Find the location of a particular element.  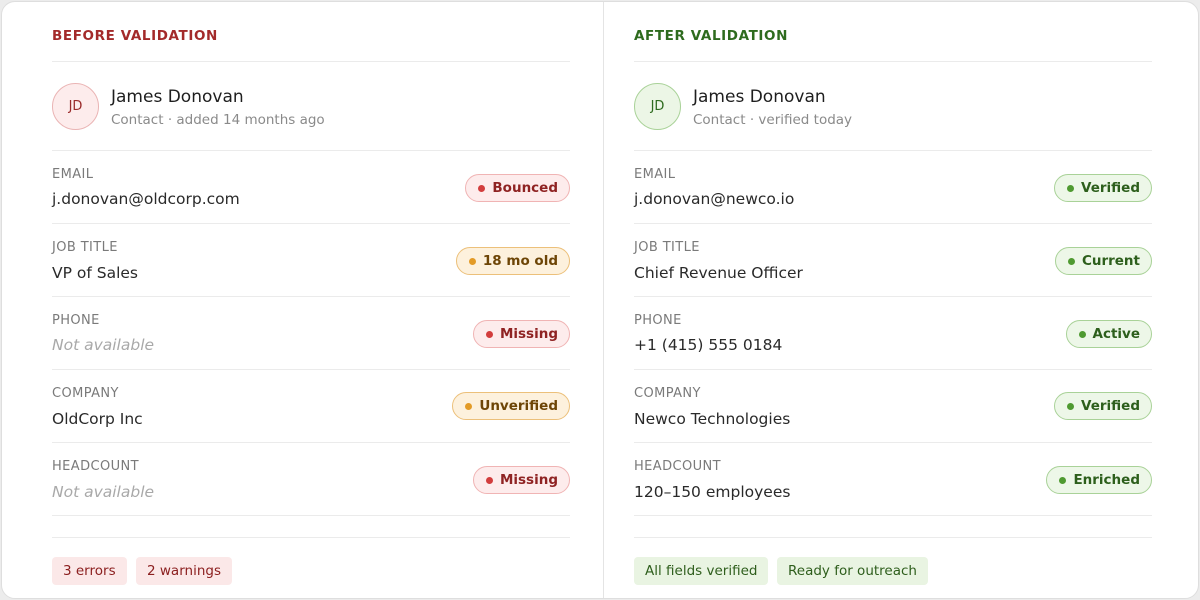

ready-for-outreach-pill: Ready for outreach is located at coordinates (852, 571).